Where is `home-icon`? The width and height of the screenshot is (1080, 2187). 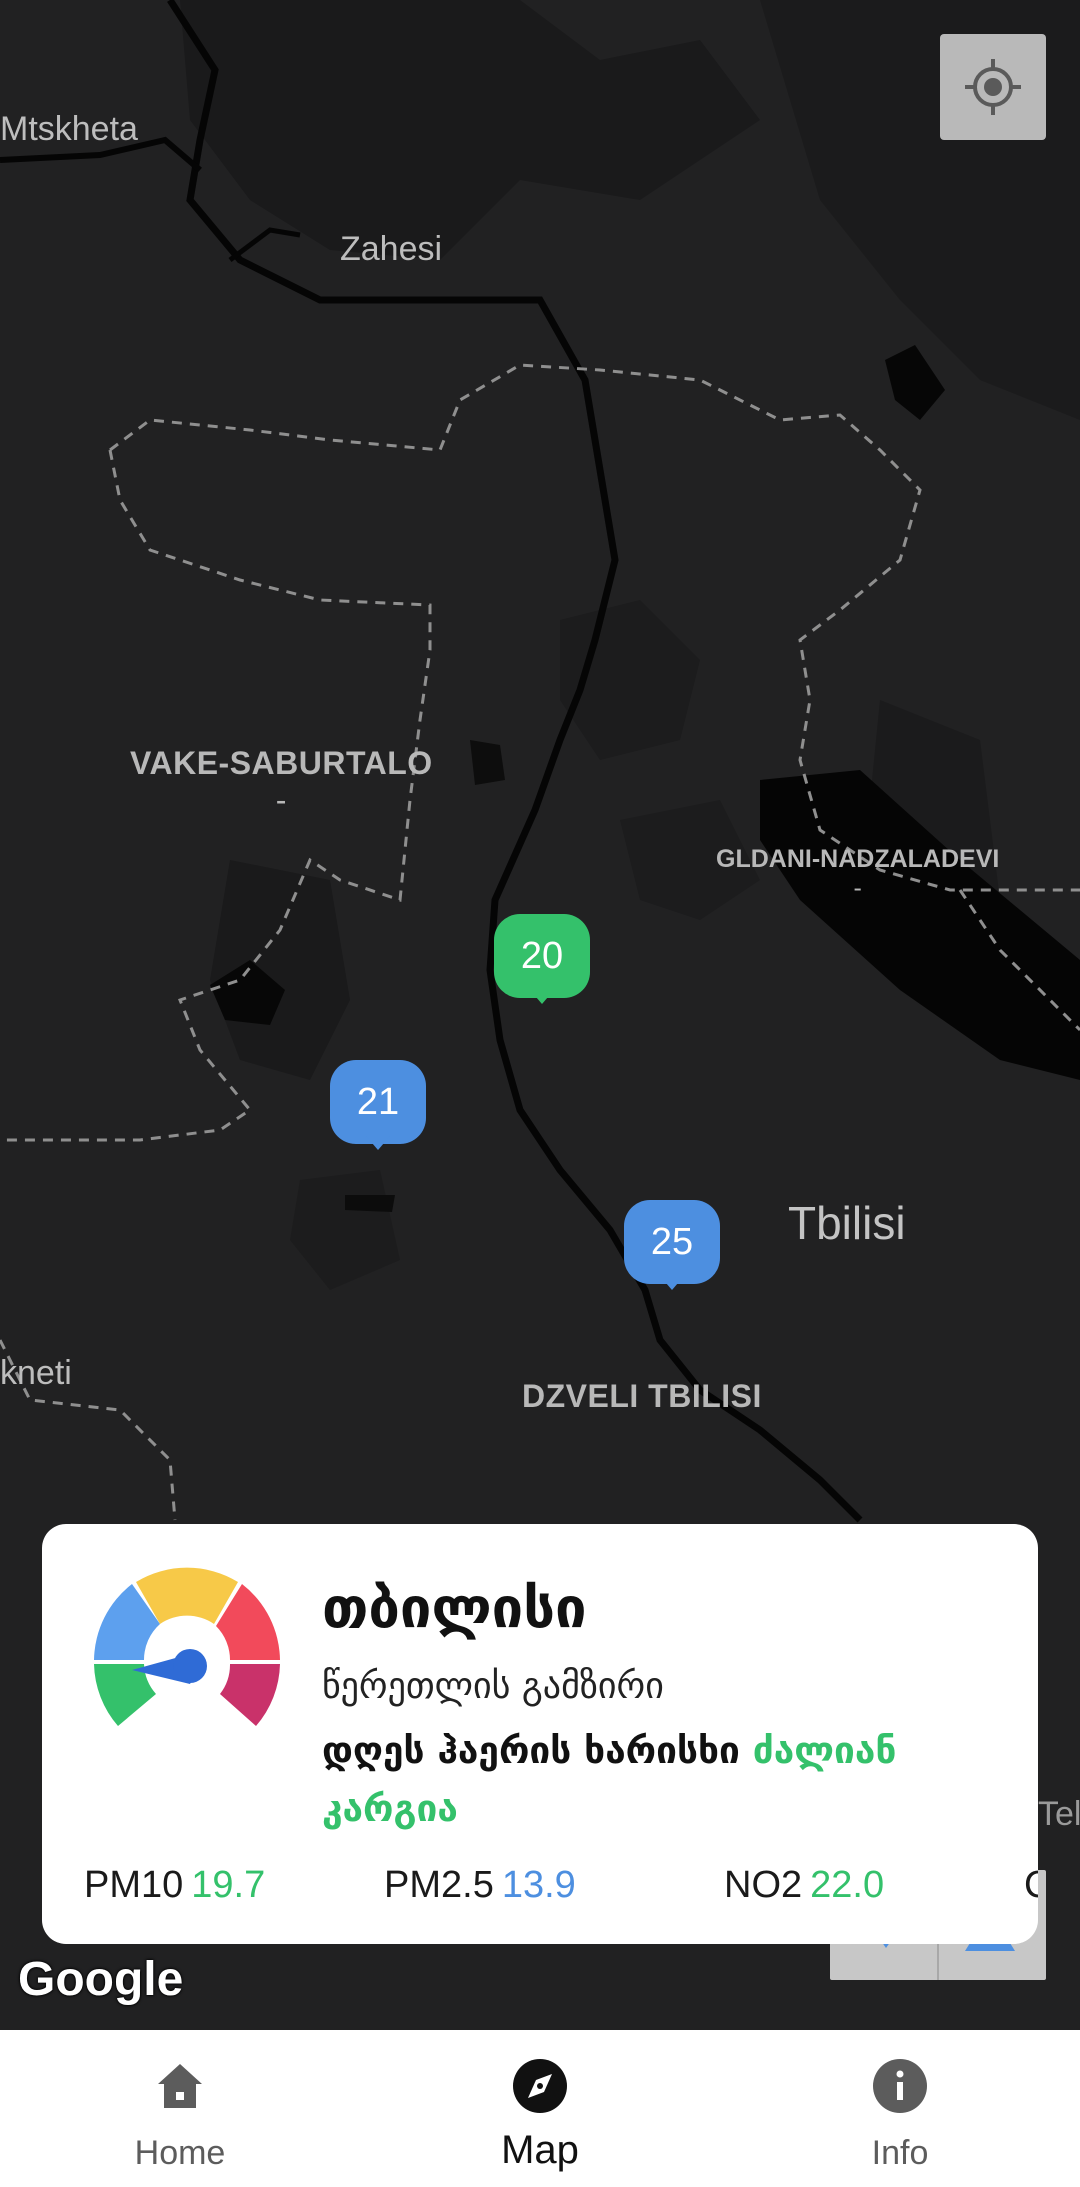 home-icon is located at coordinates (180, 2086).